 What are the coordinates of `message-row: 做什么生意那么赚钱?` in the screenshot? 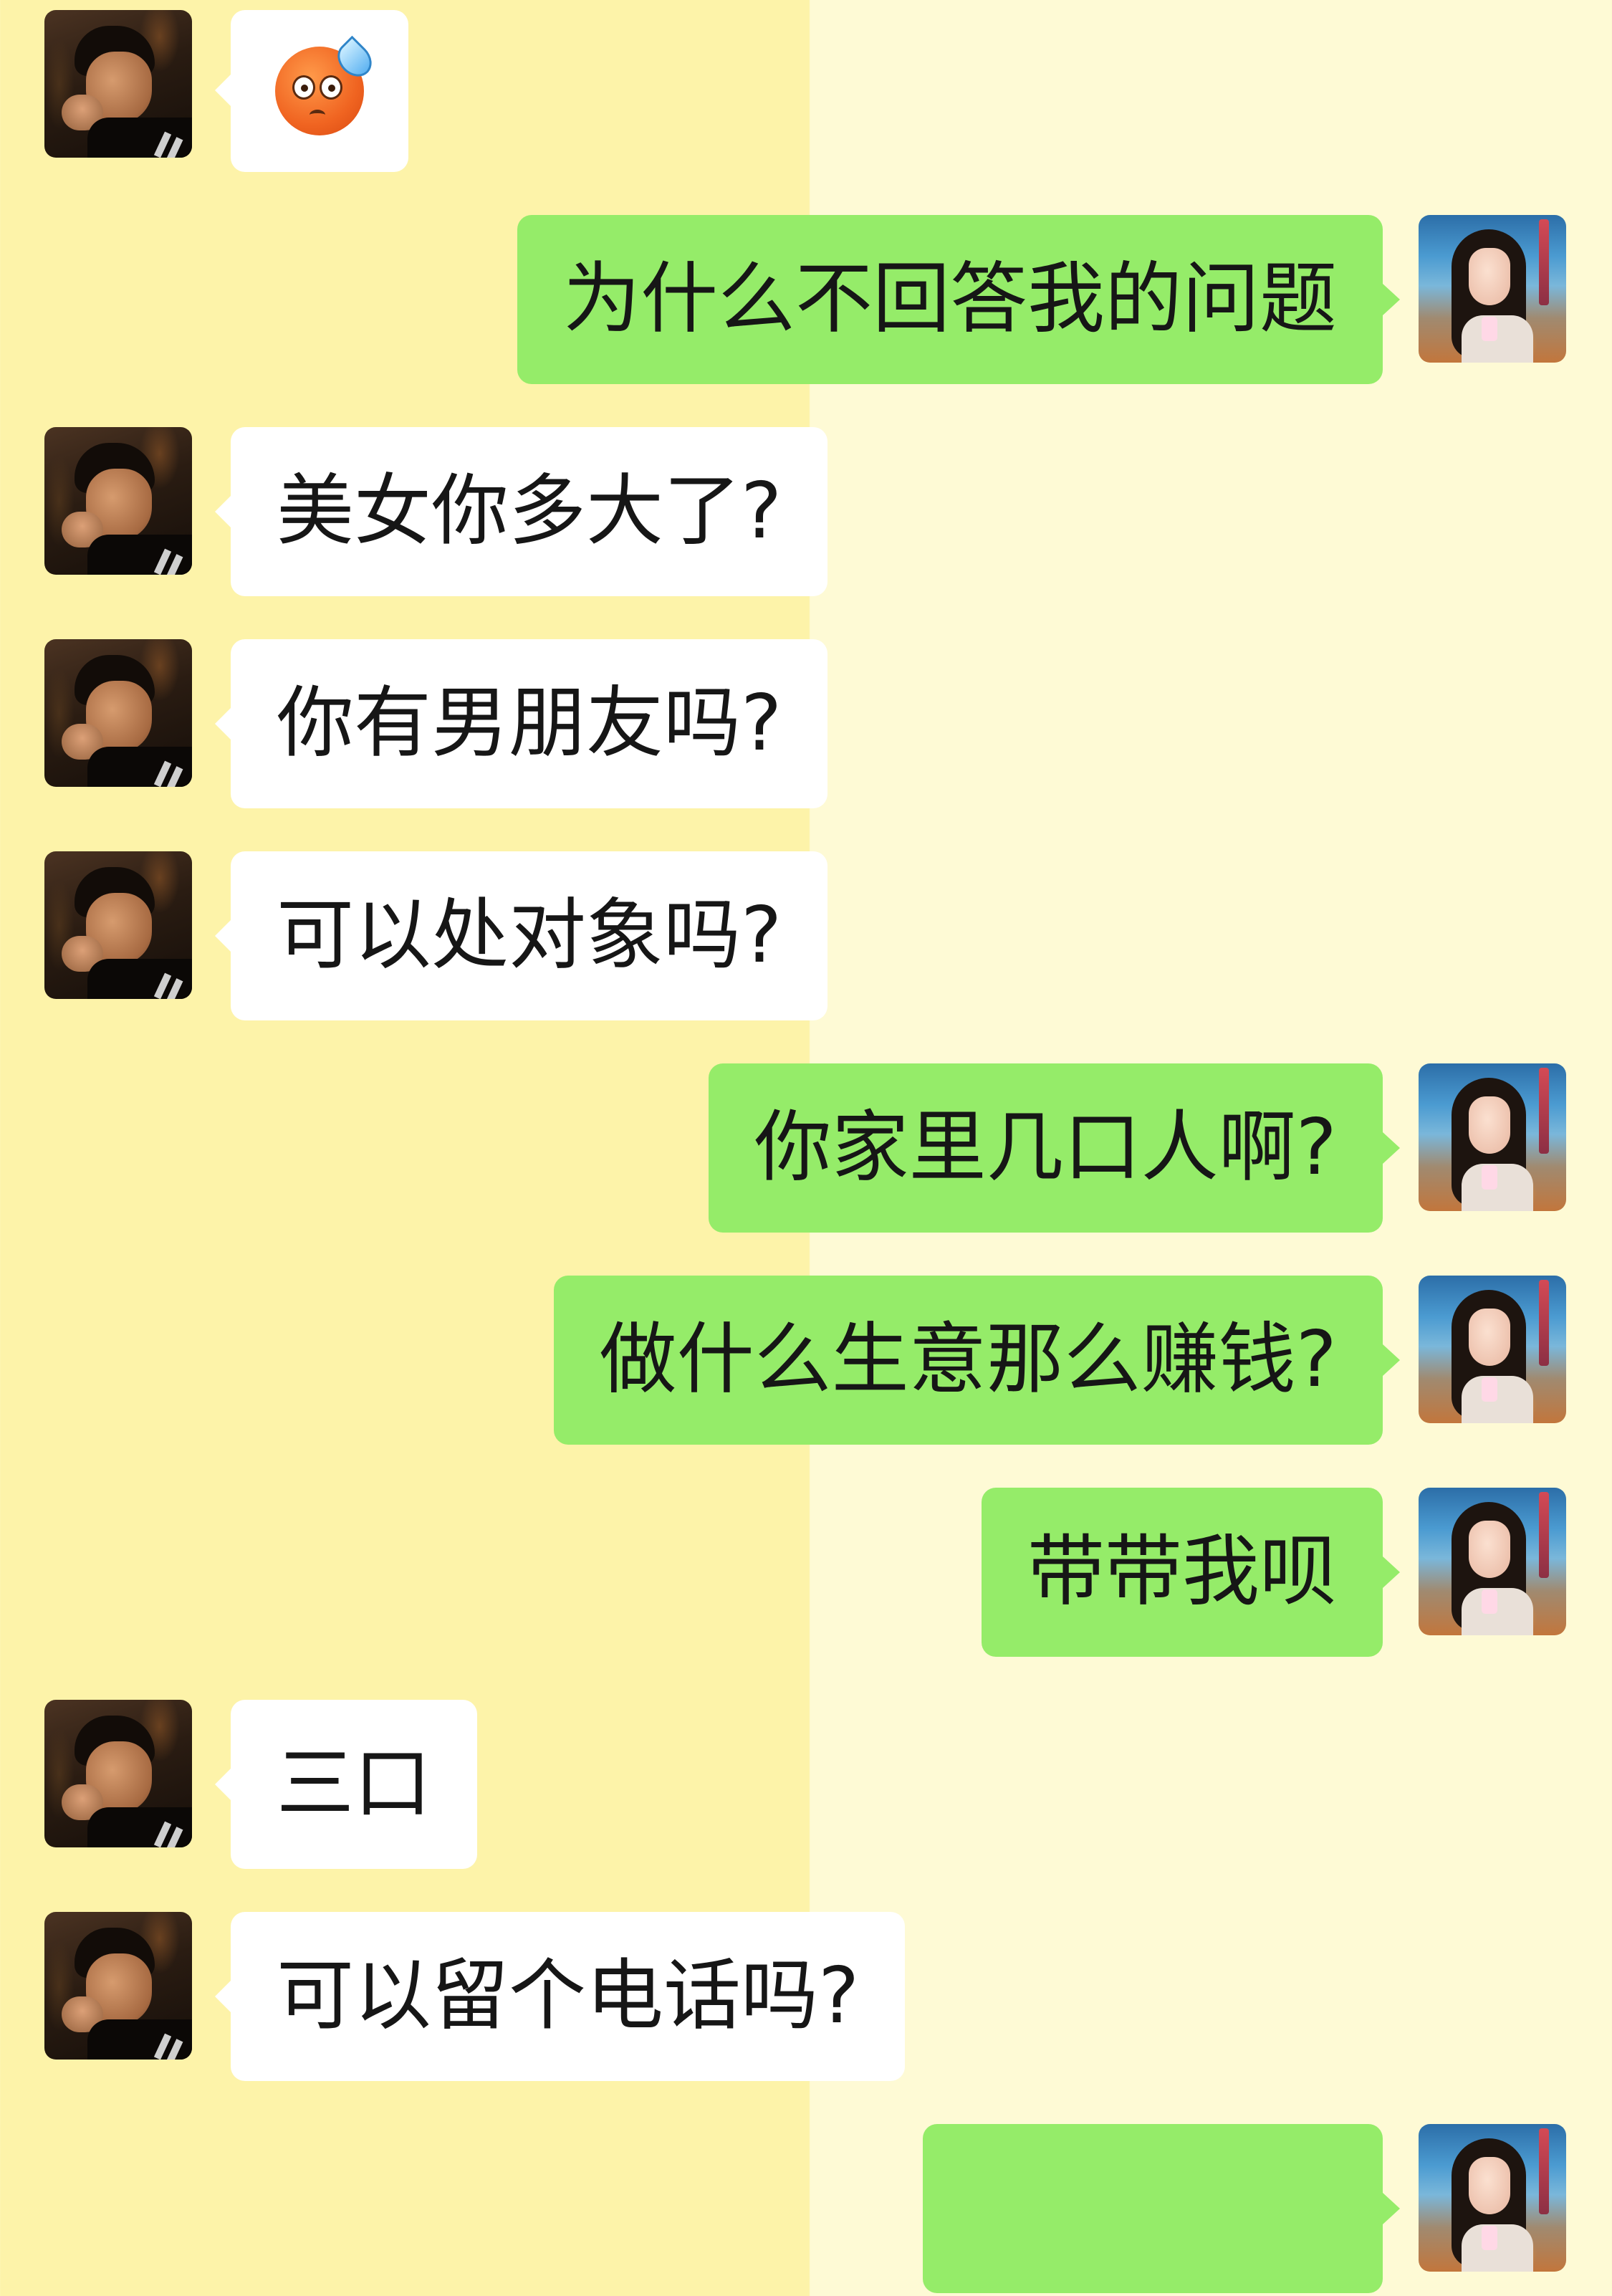 It's located at (806, 1362).